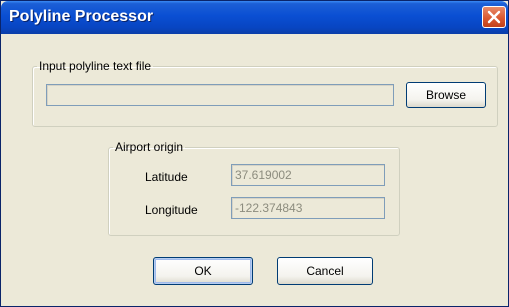  Describe the element at coordinates (95, 66) in the screenshot. I see `input-file-group-label: Input polyline text file` at that location.